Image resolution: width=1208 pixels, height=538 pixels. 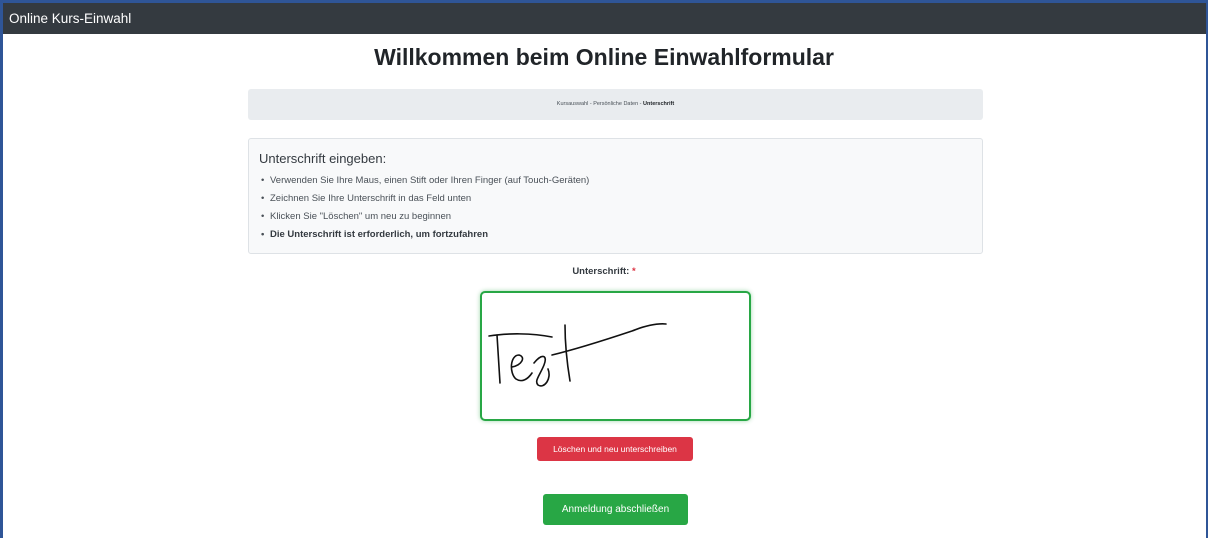 What do you see at coordinates (572, 104) in the screenshot?
I see `breadcrumb-step-course-selection: Kursauswahl` at bounding box center [572, 104].